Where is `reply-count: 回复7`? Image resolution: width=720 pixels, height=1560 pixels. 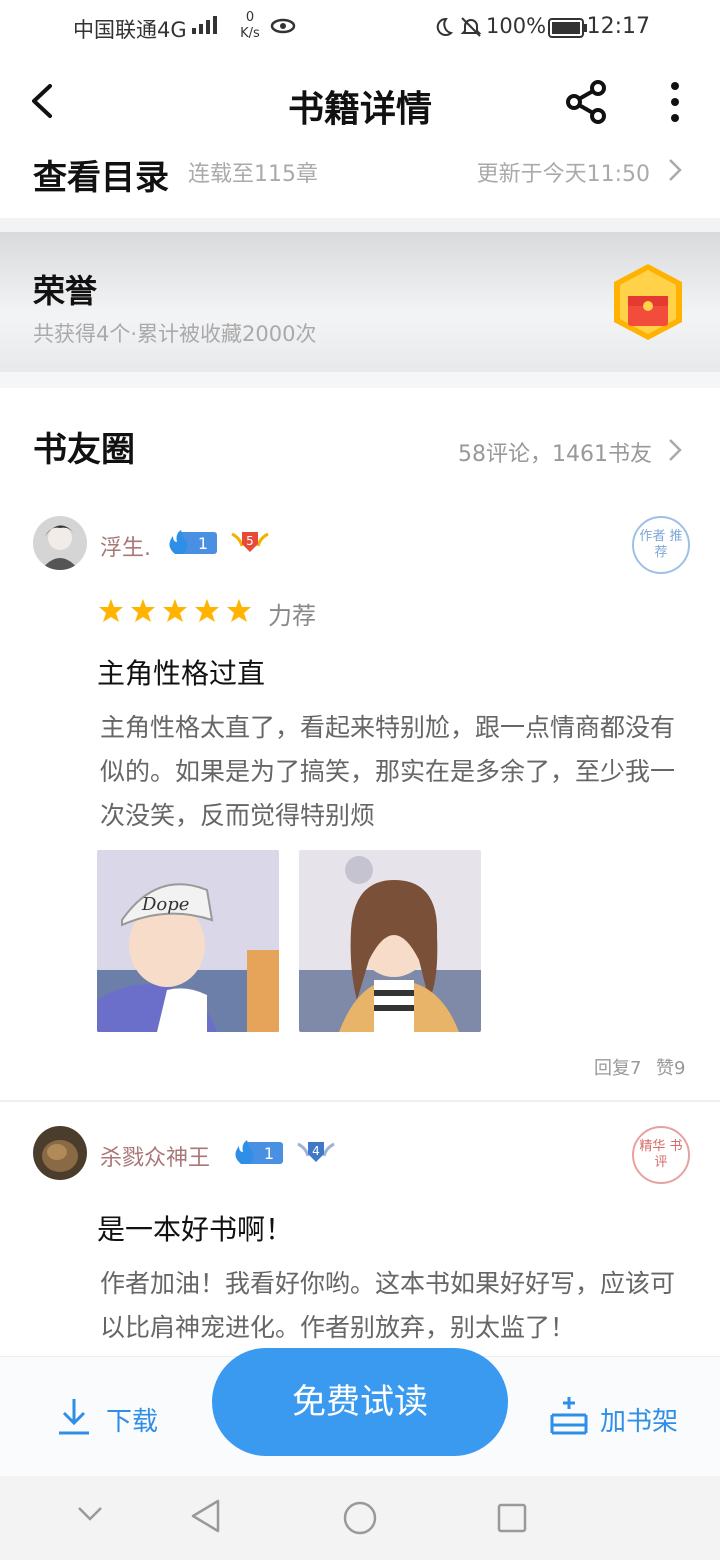 reply-count: 回复7 is located at coordinates (617, 1067).